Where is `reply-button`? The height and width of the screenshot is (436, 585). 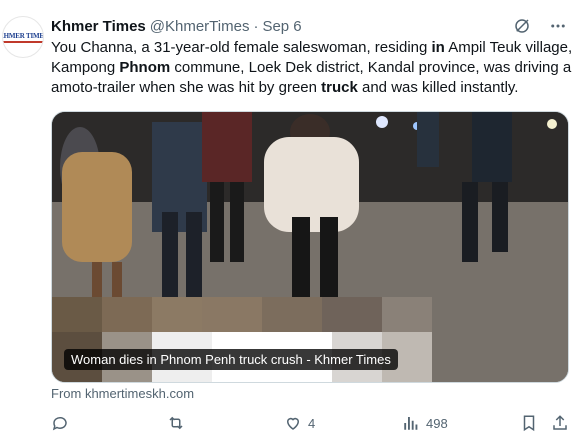
reply-button is located at coordinates (63, 423).